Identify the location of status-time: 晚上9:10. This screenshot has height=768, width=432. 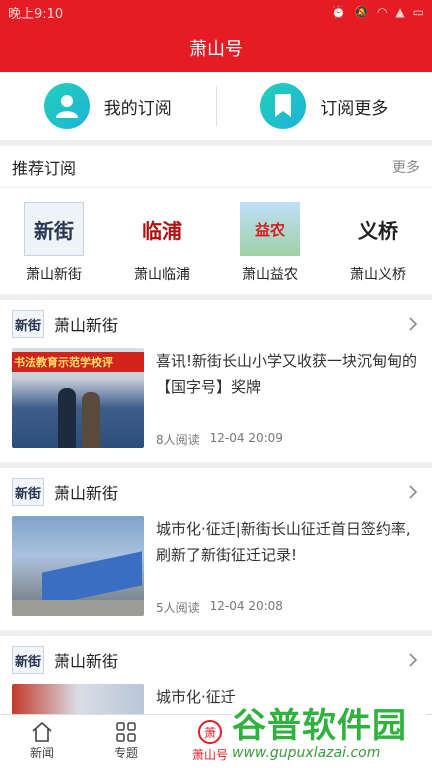
(36, 14).